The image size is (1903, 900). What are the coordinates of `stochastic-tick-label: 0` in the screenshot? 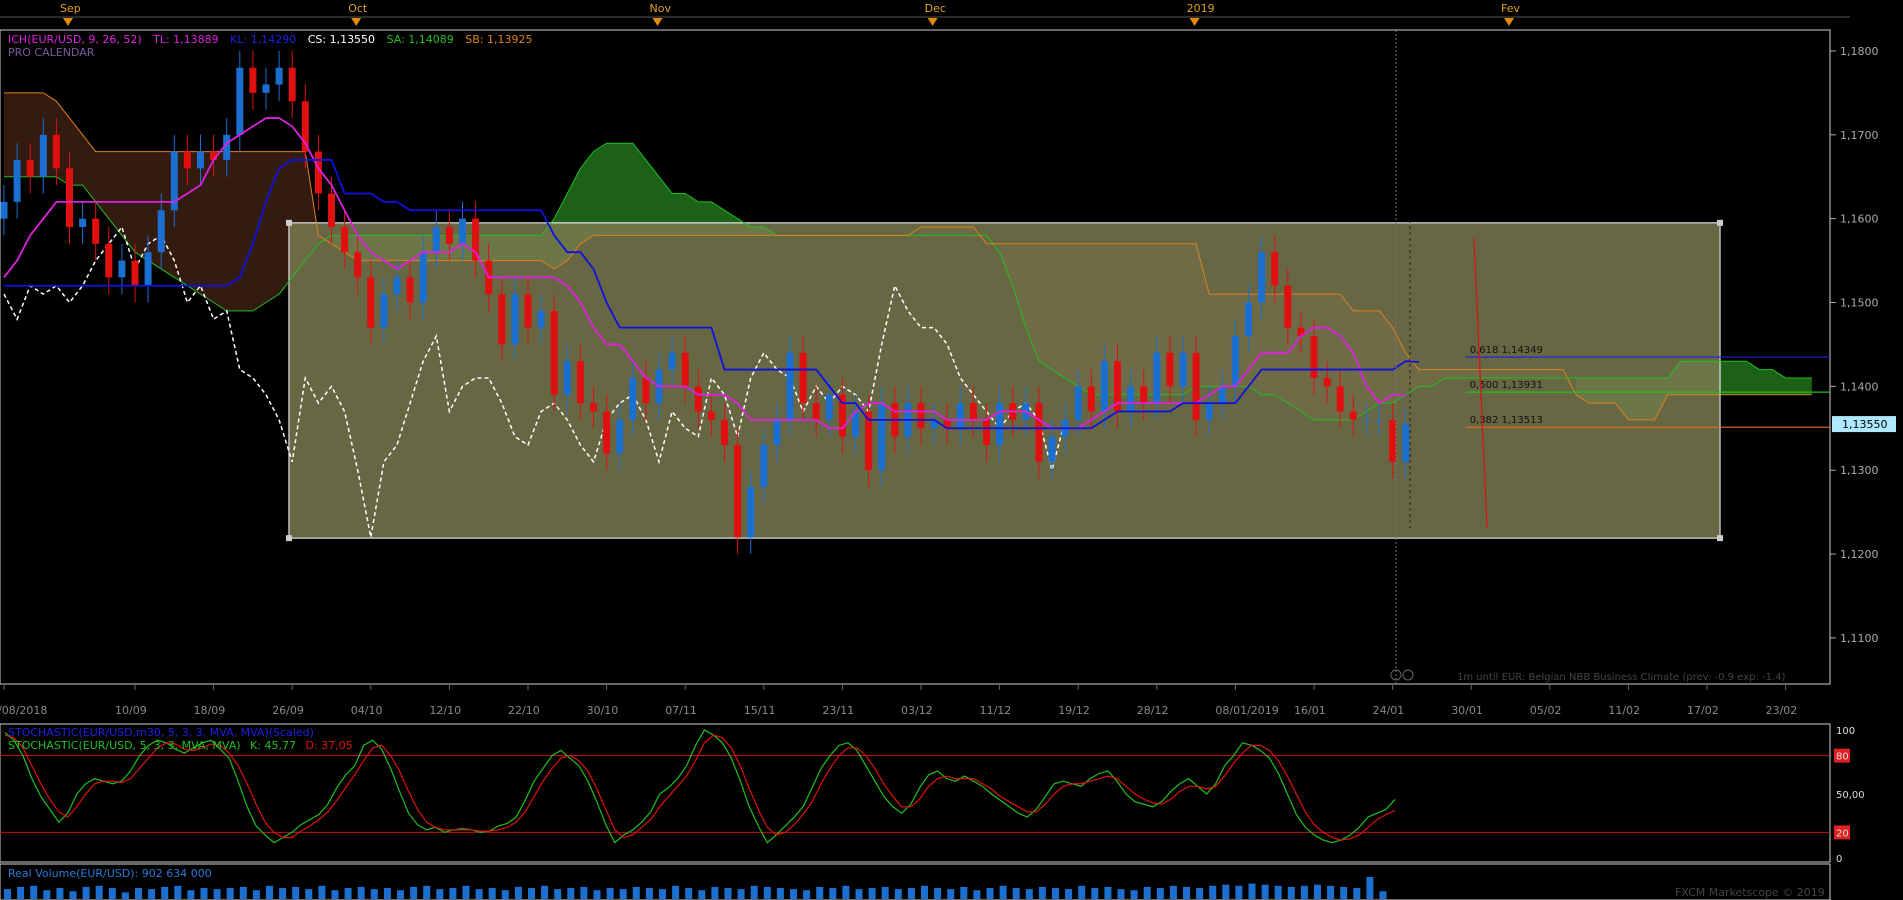 It's located at (1839, 859).